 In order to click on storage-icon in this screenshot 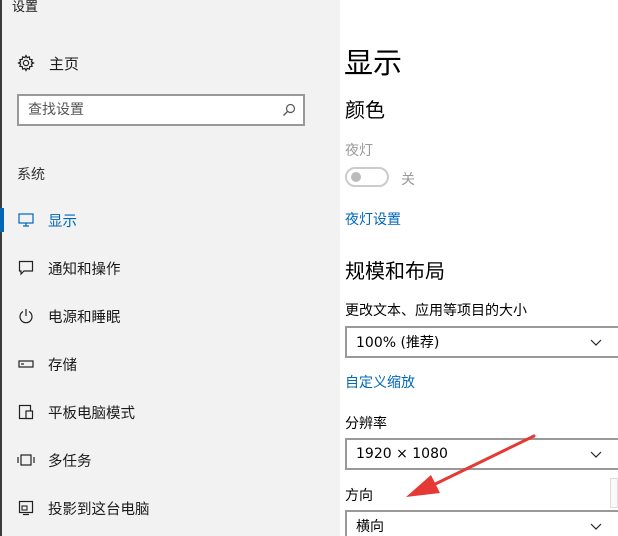, I will do `click(26, 364)`.